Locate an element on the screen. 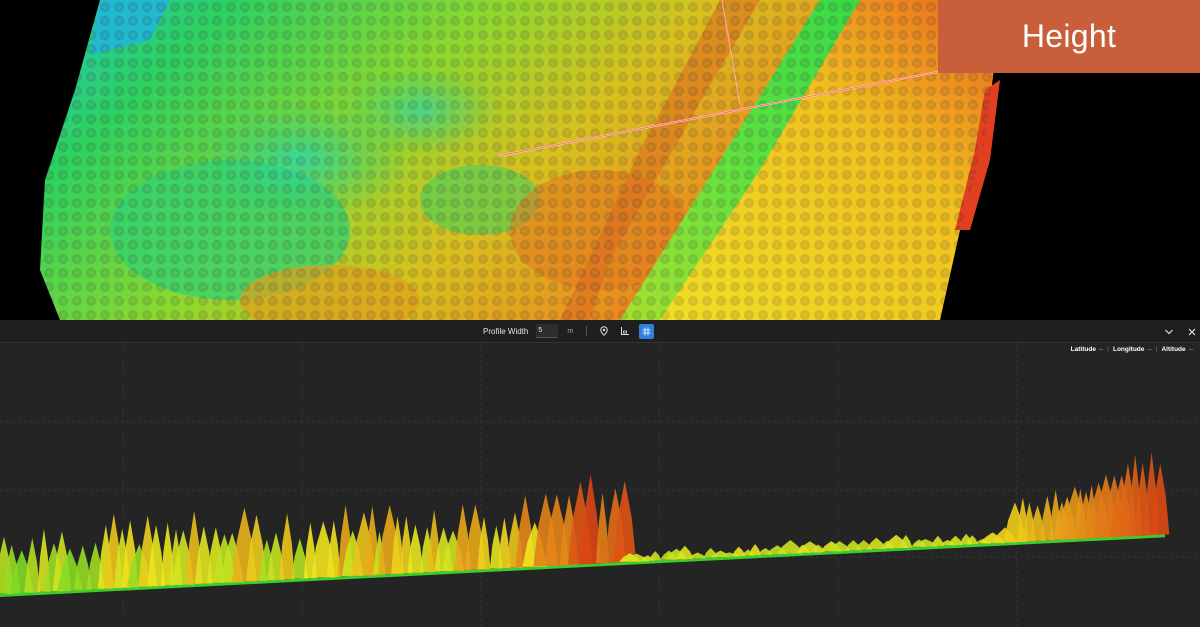 The width and height of the screenshot is (1200, 627). profile-width-input is located at coordinates (547, 331).